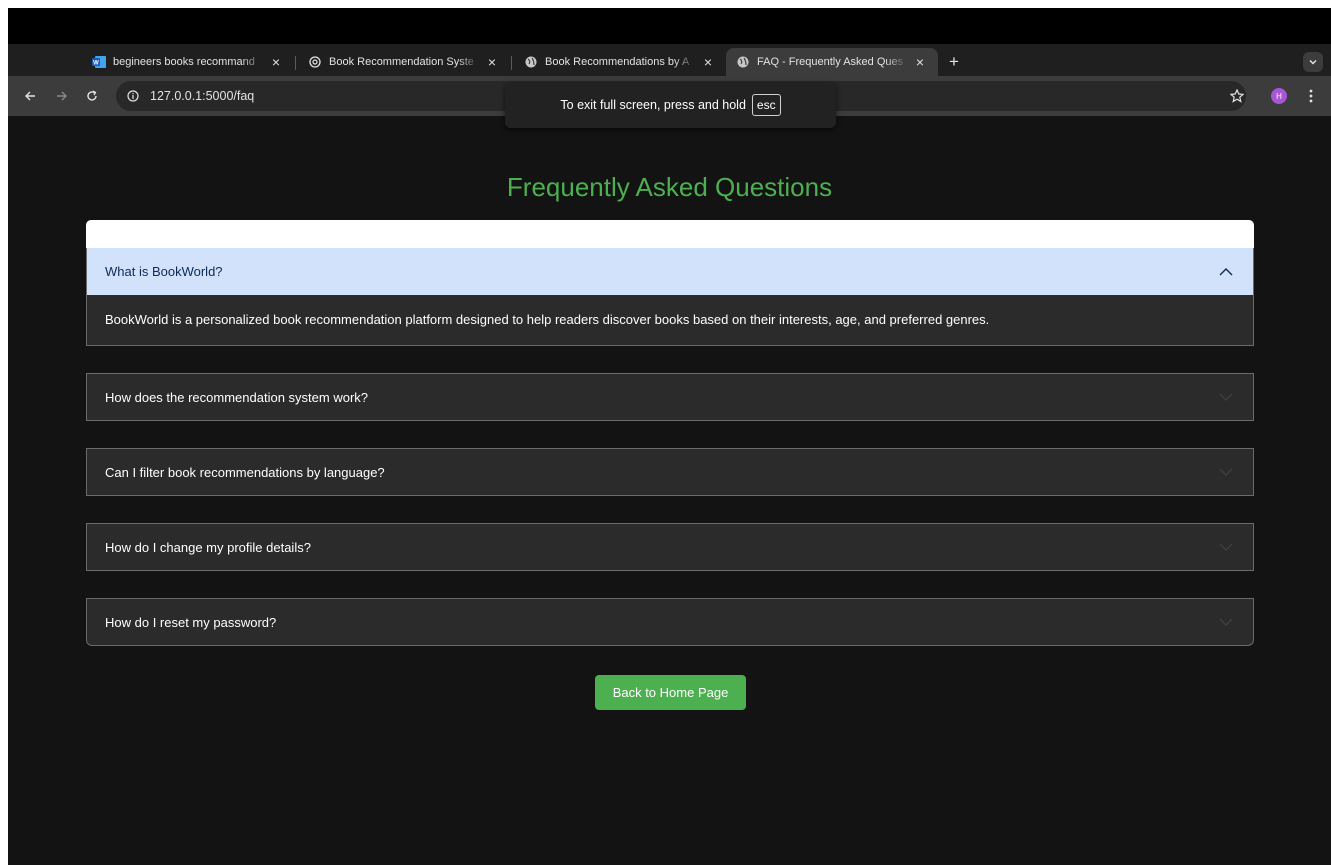 The height and width of the screenshot is (865, 1331). I want to click on tab-recommendations: Book Recommendations by A ×, so click(620, 62).